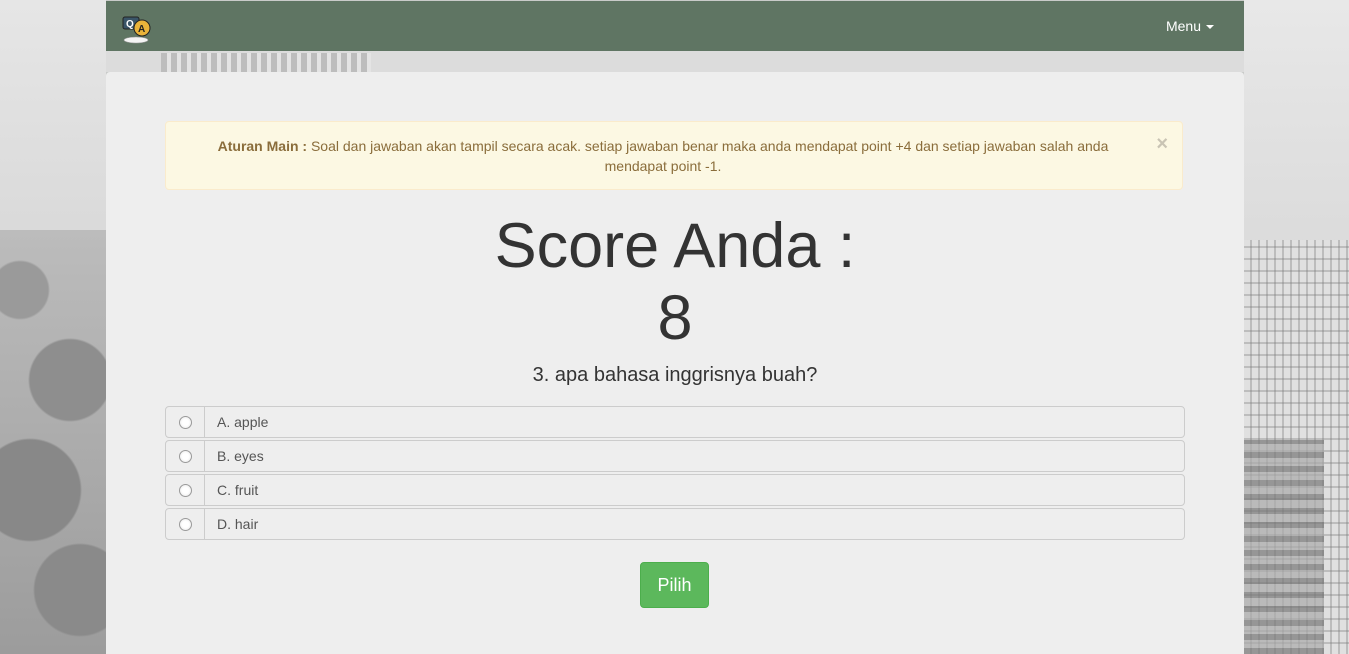 The image size is (1349, 654). I want to click on option-a: A. apple, so click(675, 422).